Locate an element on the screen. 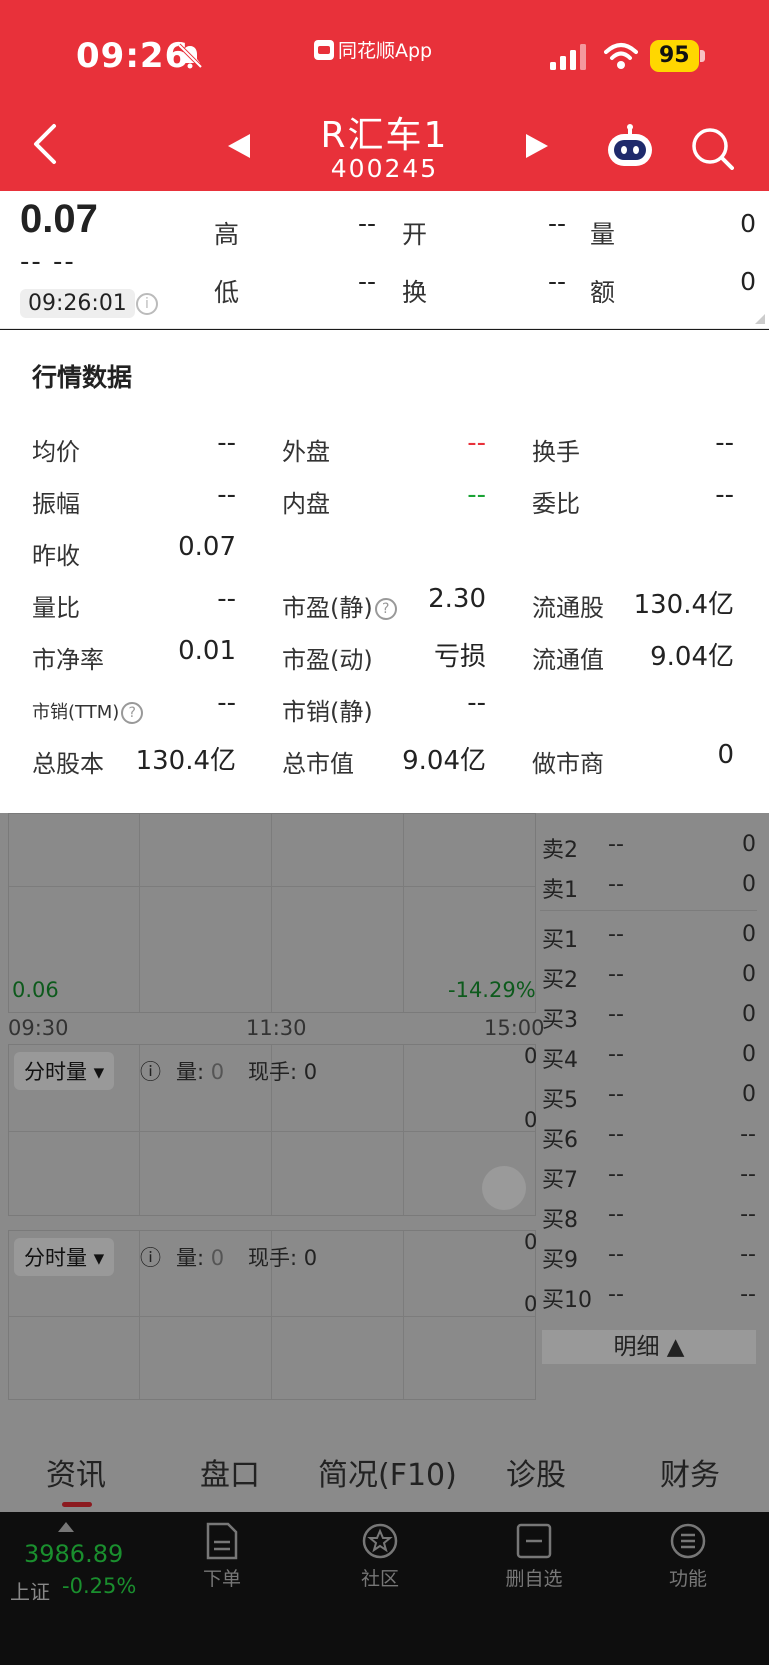 The width and height of the screenshot is (769, 1665). book-row: 买2 -- 0 is located at coordinates (649, 979).